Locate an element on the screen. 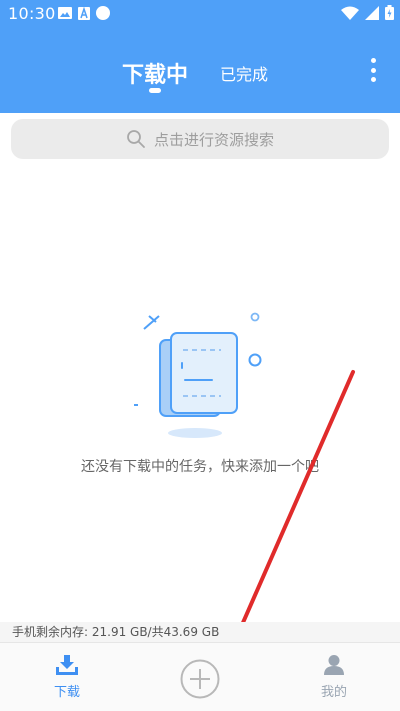  tab-completed: 已完成 is located at coordinates (244, 73).